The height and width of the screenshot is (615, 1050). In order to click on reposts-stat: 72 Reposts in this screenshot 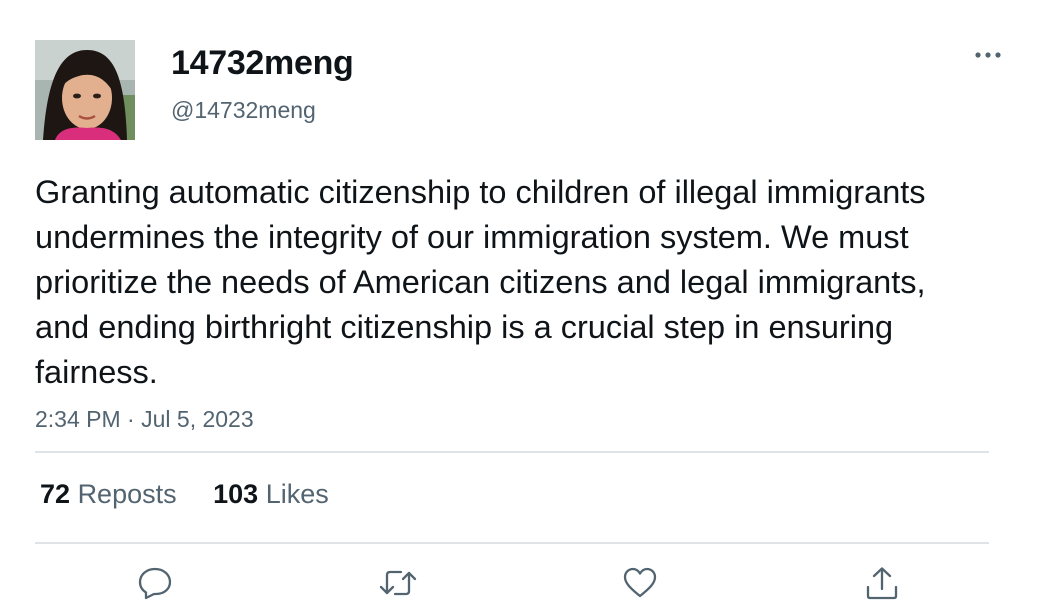, I will do `click(108, 494)`.